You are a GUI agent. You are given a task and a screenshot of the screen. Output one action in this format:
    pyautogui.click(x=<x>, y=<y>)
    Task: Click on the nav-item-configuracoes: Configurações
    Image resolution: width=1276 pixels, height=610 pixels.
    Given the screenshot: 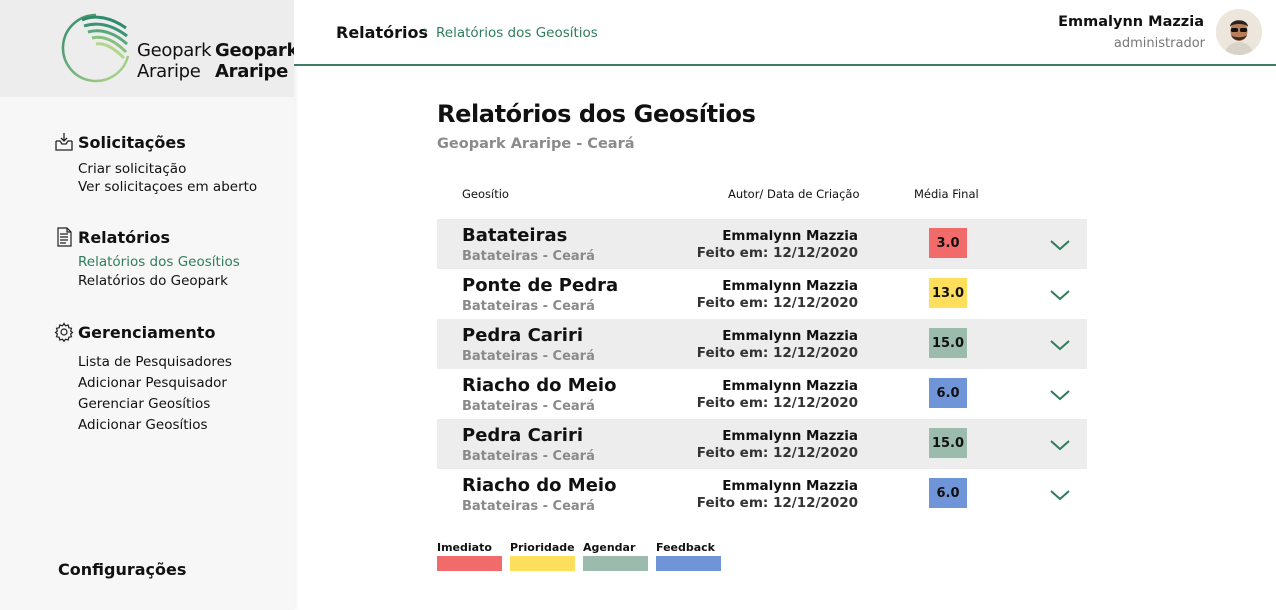 What is the action you would take?
    pyautogui.click(x=122, y=569)
    